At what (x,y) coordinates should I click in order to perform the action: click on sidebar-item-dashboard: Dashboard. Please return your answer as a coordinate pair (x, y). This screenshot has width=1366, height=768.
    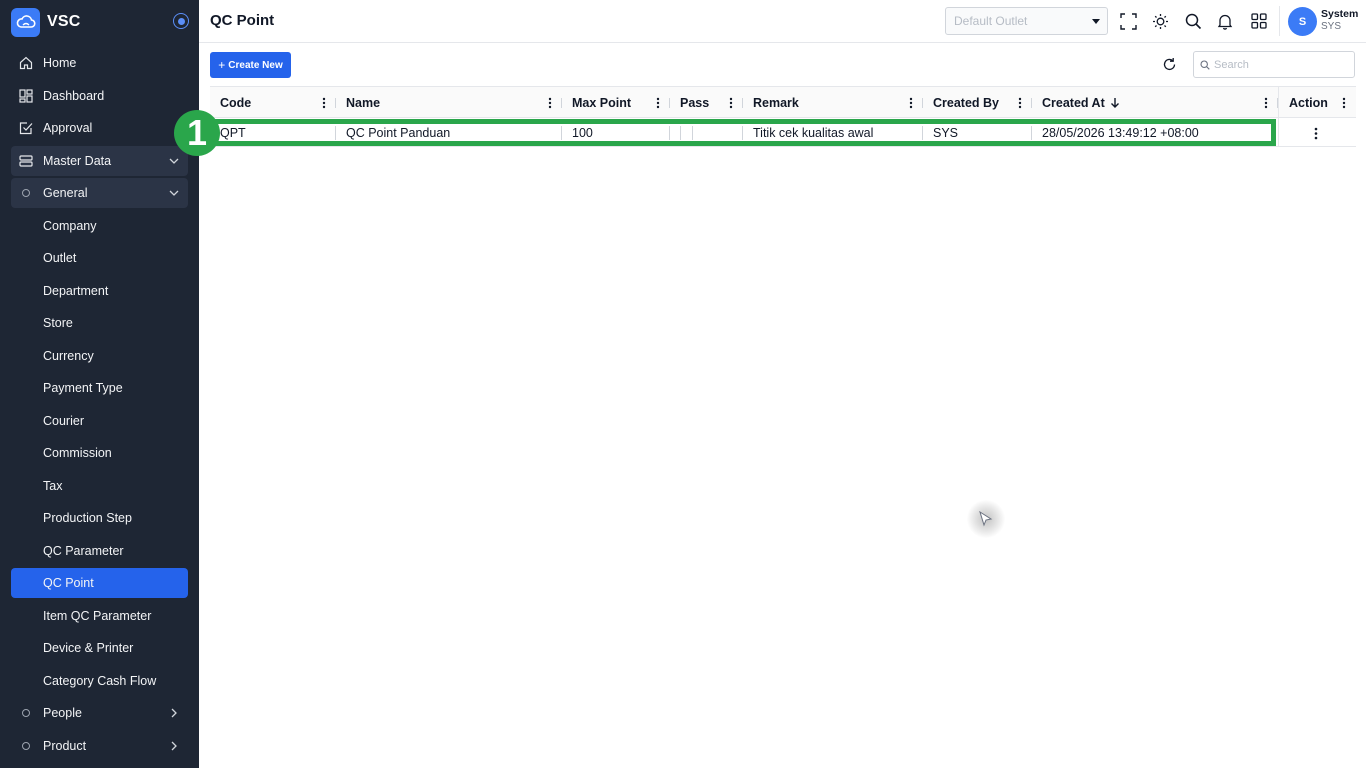
    Looking at the image, I should click on (99, 96).